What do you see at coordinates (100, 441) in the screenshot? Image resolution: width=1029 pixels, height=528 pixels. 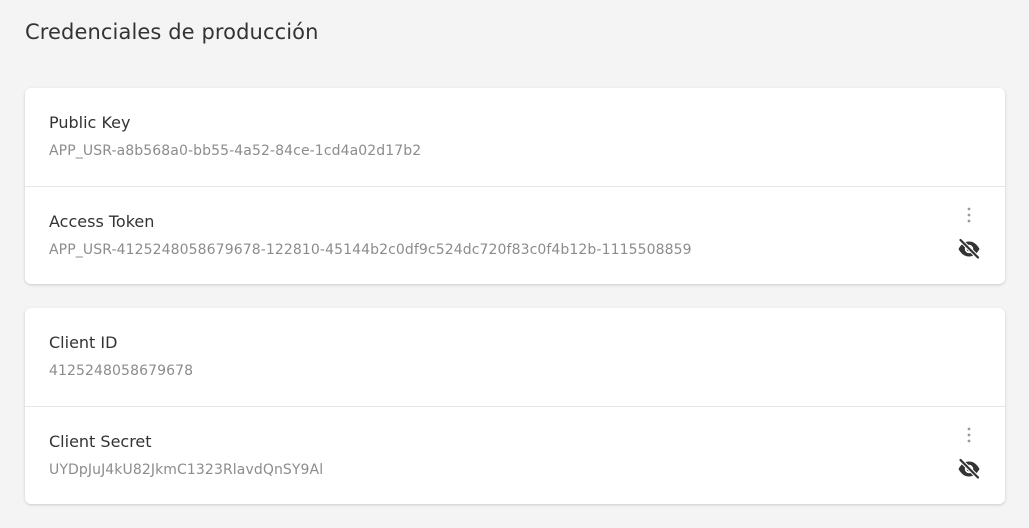 I see `credential-label: Client Secret` at bounding box center [100, 441].